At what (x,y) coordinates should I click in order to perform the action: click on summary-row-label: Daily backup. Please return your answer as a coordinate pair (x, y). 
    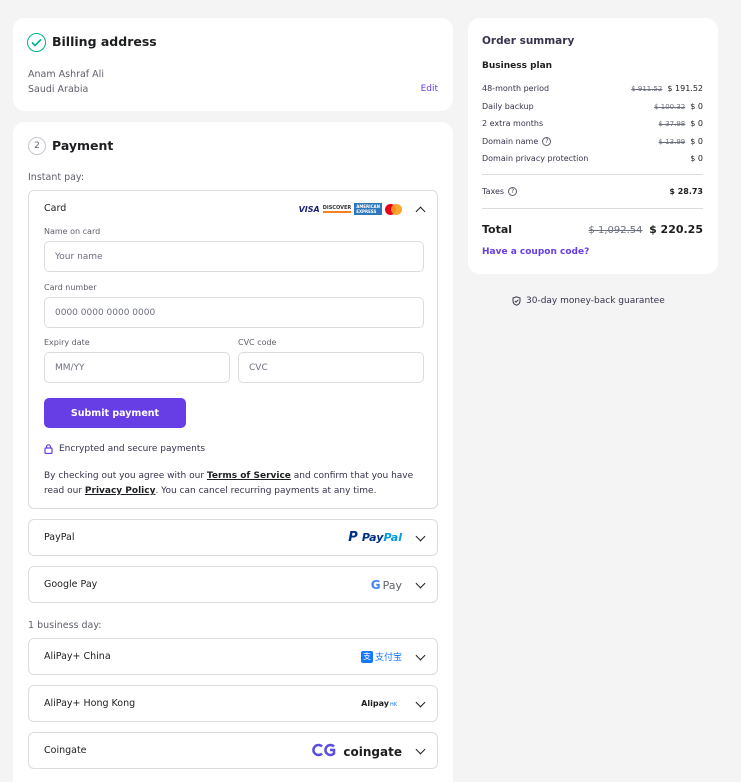
    Looking at the image, I should click on (508, 106).